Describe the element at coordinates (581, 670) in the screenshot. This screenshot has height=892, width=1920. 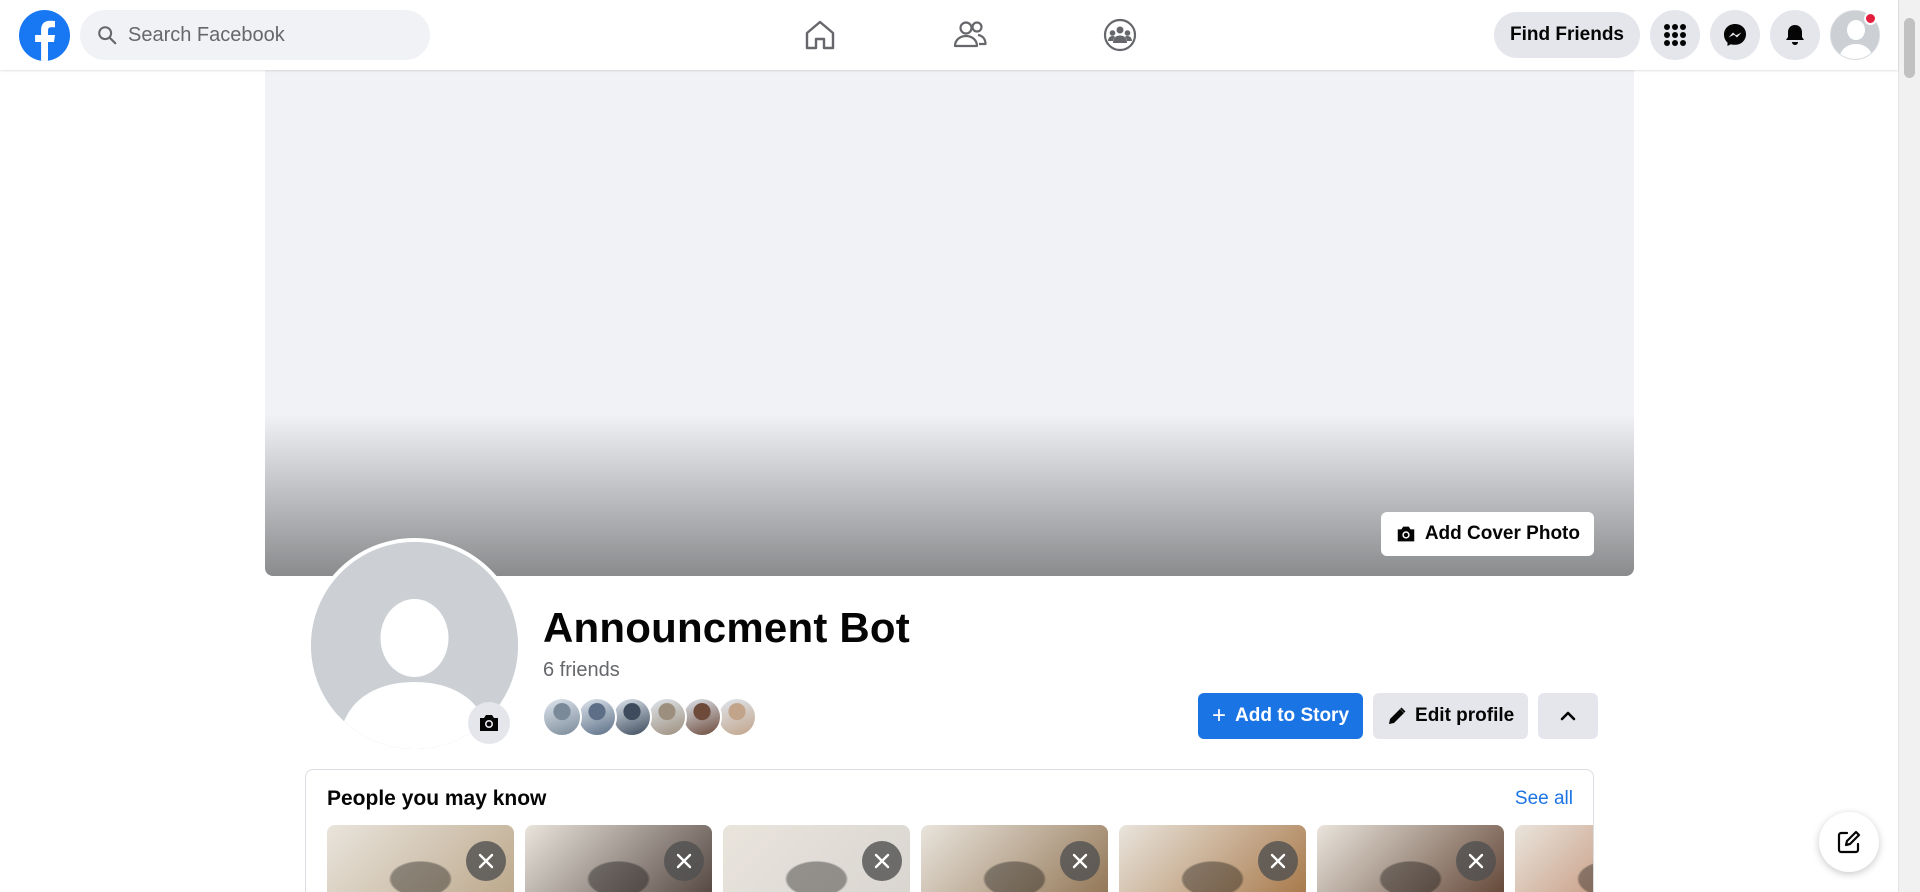
I see `friend-count: 6 friends` at that location.